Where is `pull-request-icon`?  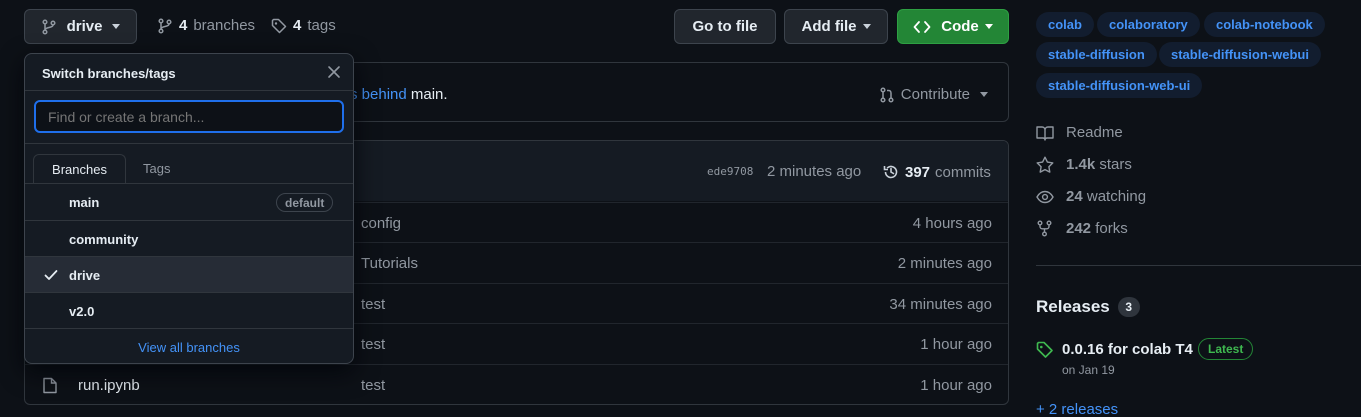
pull-request-icon is located at coordinates (887, 94).